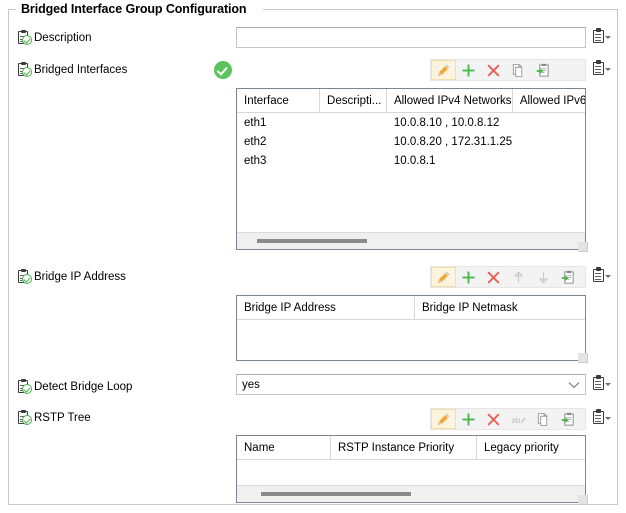 This screenshot has height=513, width=626. I want to click on table-header-row: Bridge IP Address Bridge IP Netmask, so click(411, 308).